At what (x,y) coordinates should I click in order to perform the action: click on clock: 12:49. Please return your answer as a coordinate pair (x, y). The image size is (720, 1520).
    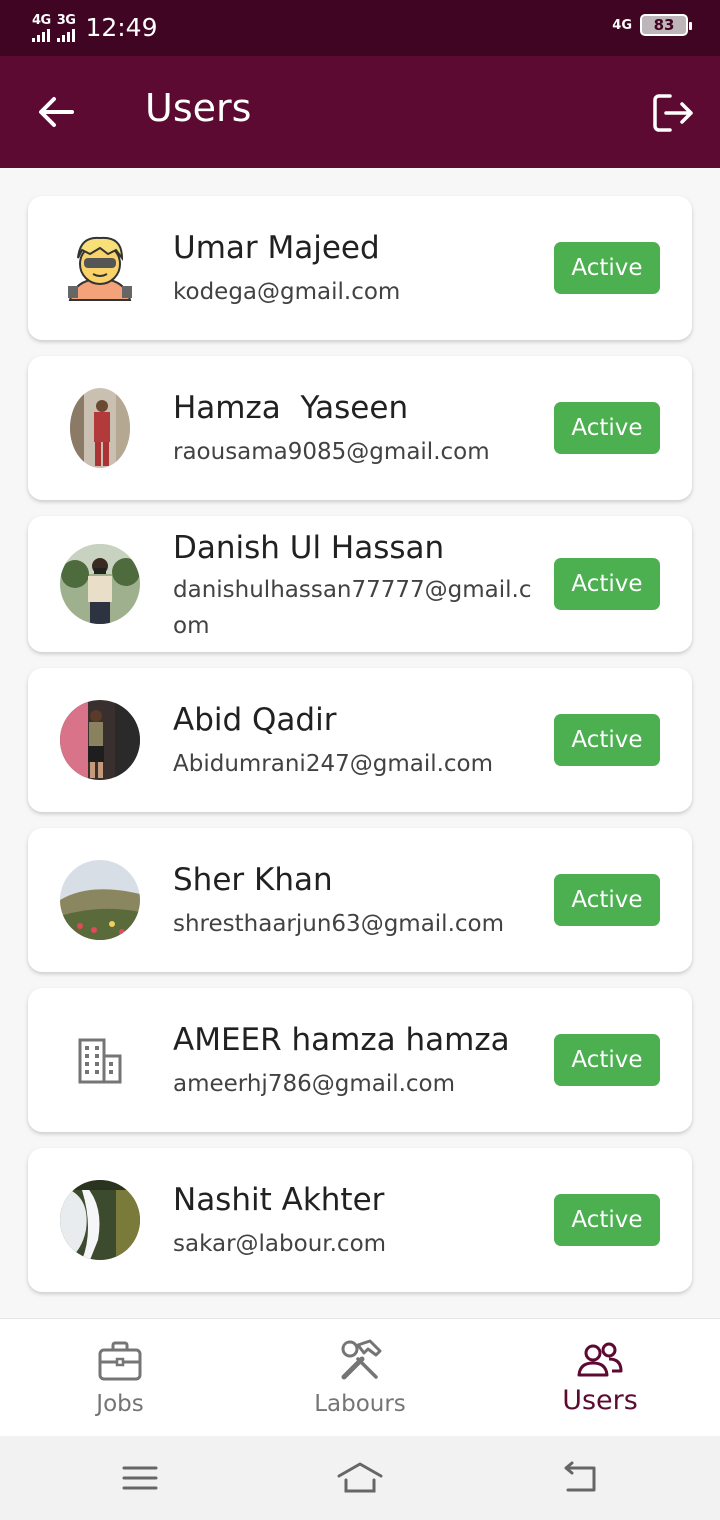
    Looking at the image, I should click on (121, 27).